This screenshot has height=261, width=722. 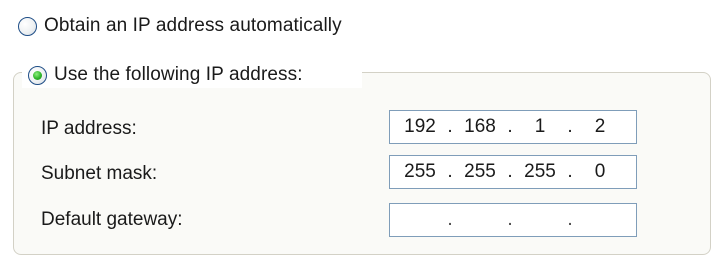 What do you see at coordinates (540, 172) in the screenshot?
I see `subnet-mask-octet-3: 255` at bounding box center [540, 172].